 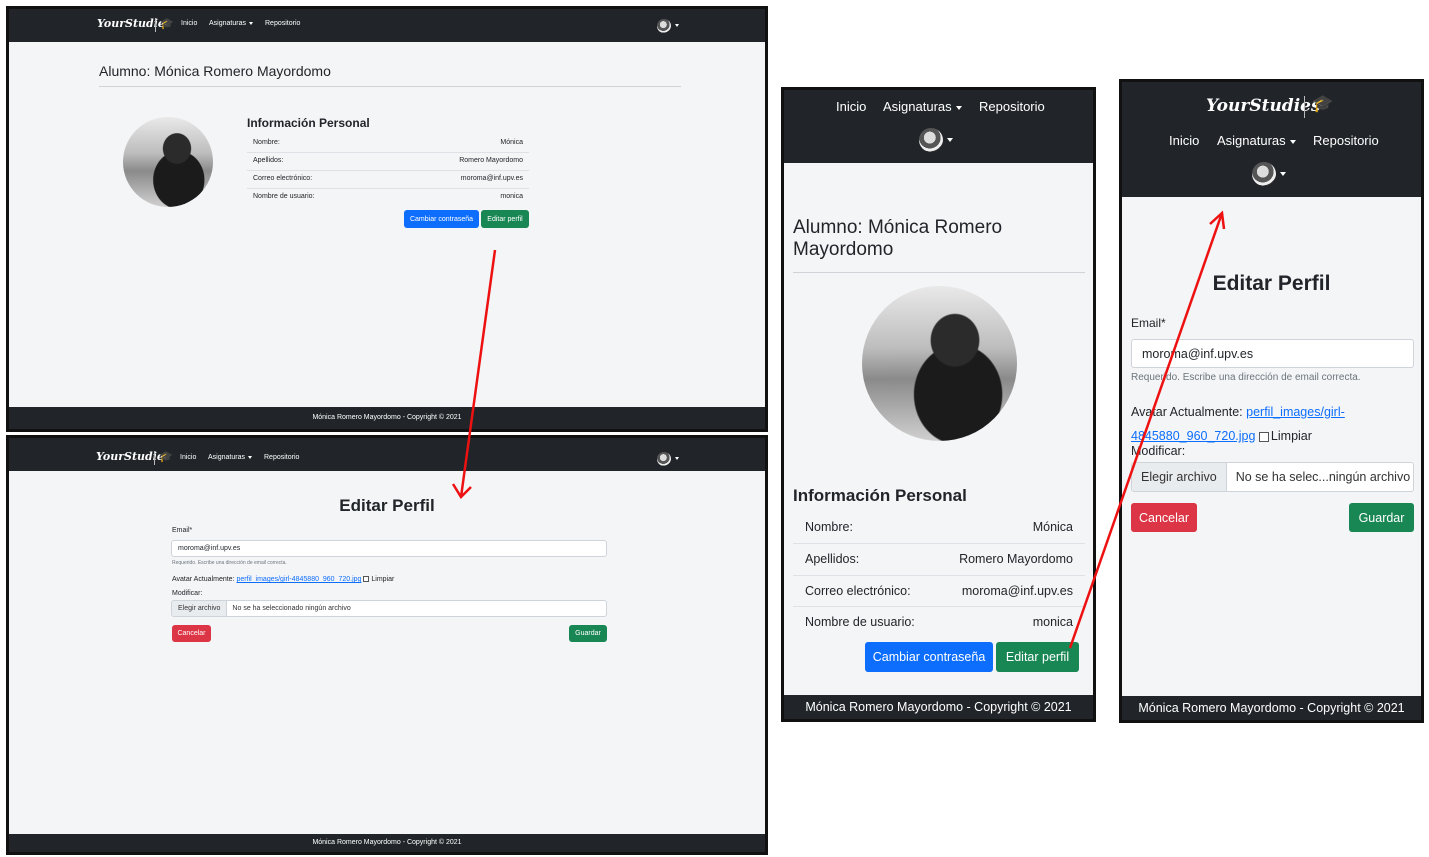 I want to click on avatar-link-part: 4845880_960_720.jpg, so click(x=1193, y=436).